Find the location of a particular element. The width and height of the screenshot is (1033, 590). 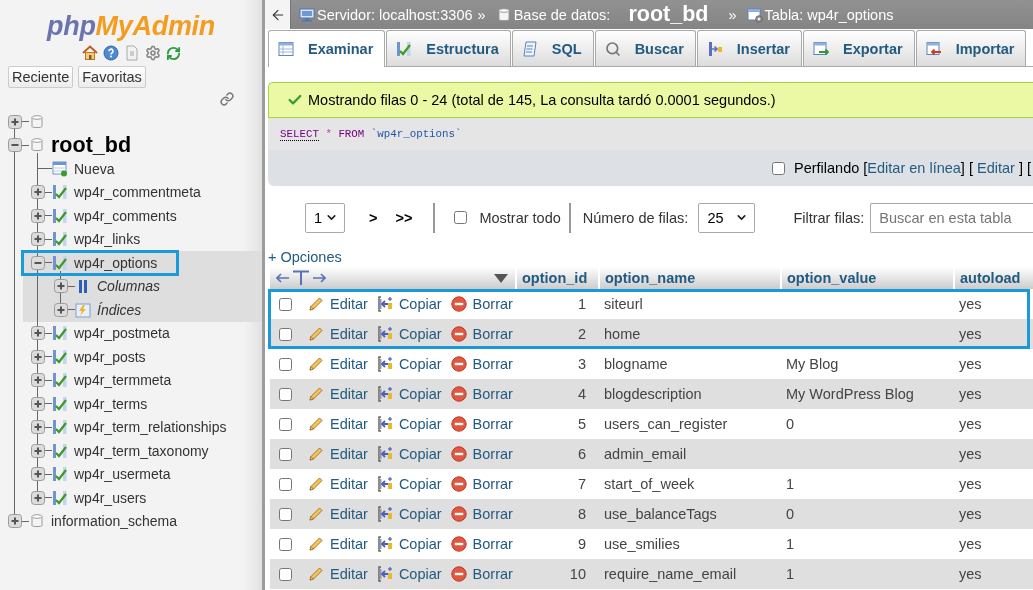

last-page-button: >> is located at coordinates (404, 217).